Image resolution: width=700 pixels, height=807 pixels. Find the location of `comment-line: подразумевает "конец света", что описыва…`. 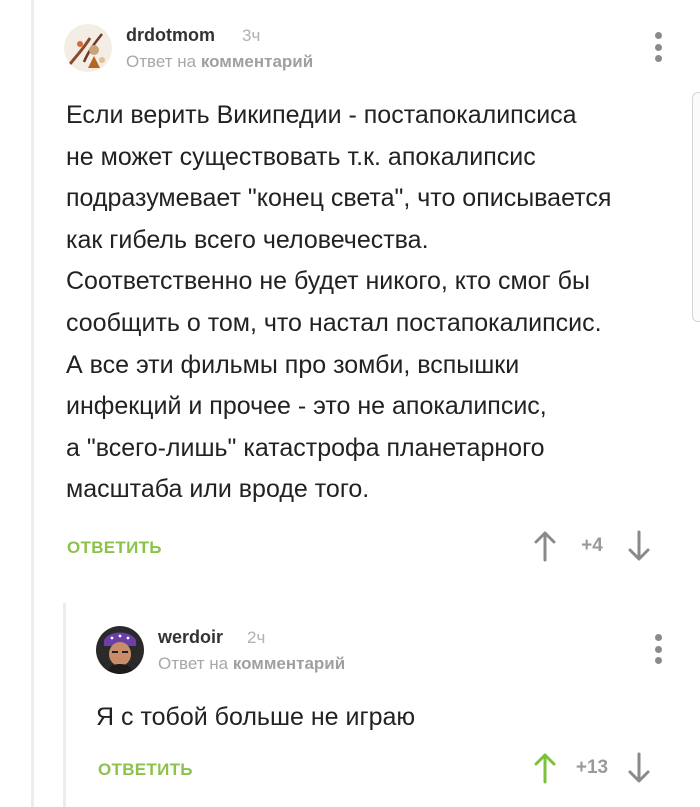

comment-line: подразумевает "конец света", что описыва… is located at coordinates (339, 198).